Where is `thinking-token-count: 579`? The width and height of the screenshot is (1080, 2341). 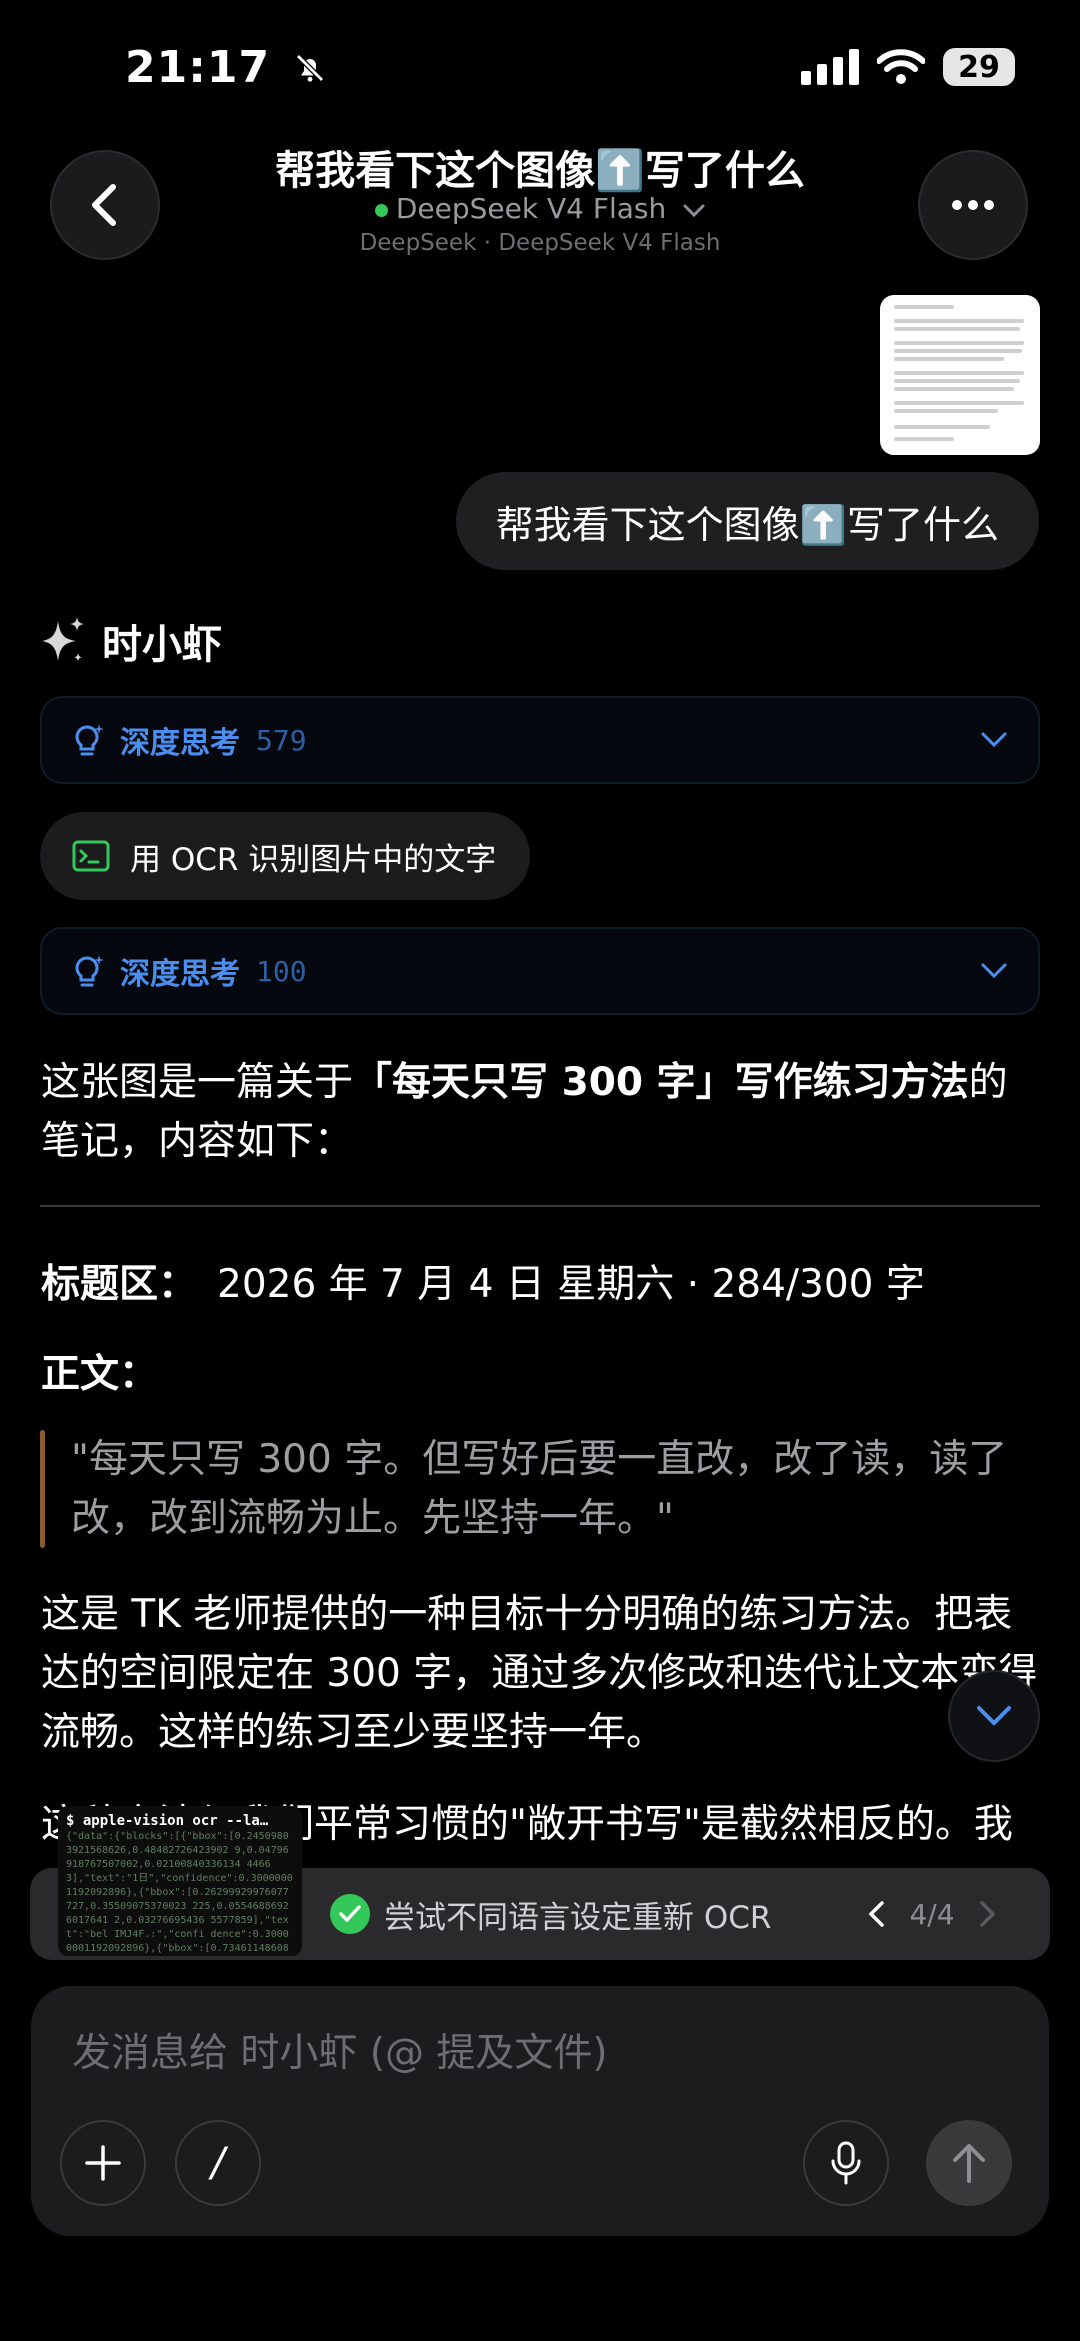
thinking-token-count: 579 is located at coordinates (281, 740).